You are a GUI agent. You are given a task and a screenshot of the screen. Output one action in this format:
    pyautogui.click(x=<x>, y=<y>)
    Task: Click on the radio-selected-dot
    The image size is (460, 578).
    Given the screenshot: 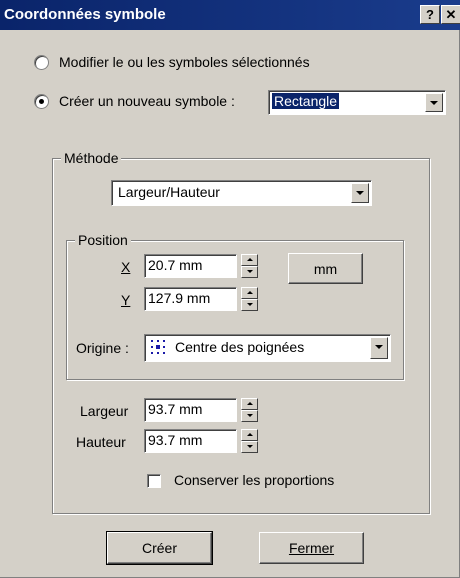 What is the action you would take?
    pyautogui.click(x=41, y=101)
    